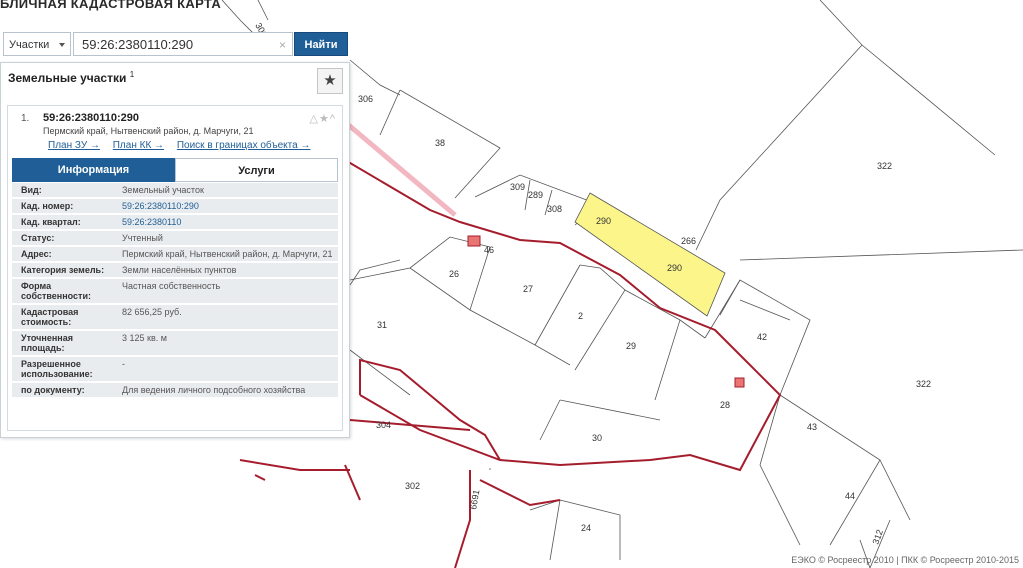 The width and height of the screenshot is (1023, 568). Describe the element at coordinates (47, 343) in the screenshot. I see `row-key: Уточненная площадь:` at that location.